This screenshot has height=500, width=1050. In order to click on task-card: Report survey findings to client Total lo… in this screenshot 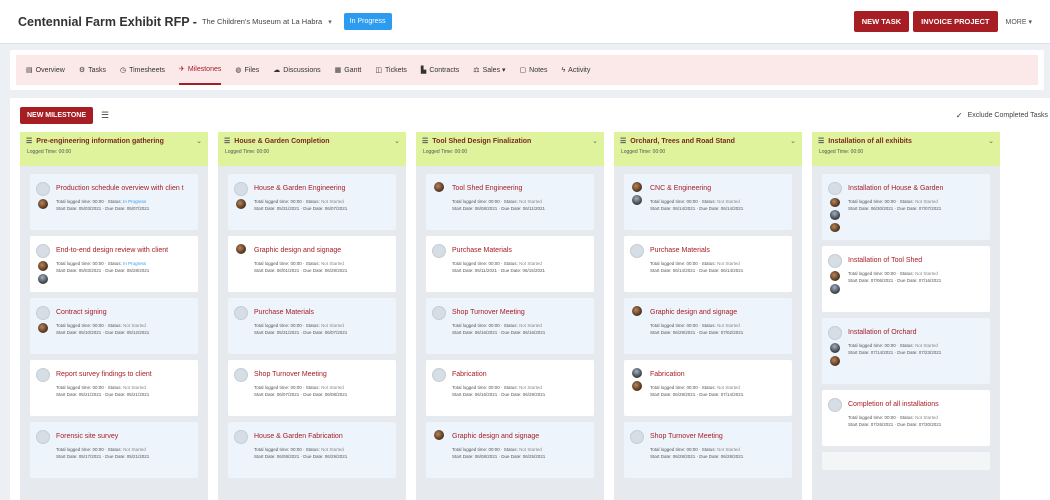, I will do `click(114, 388)`.